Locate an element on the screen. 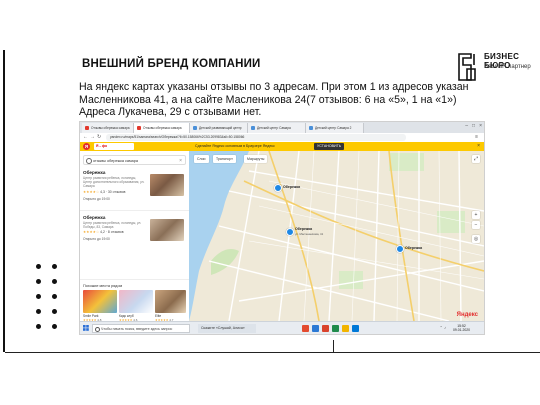 The image size is (540, 405). windows-start-icon is located at coordinates (86, 328).